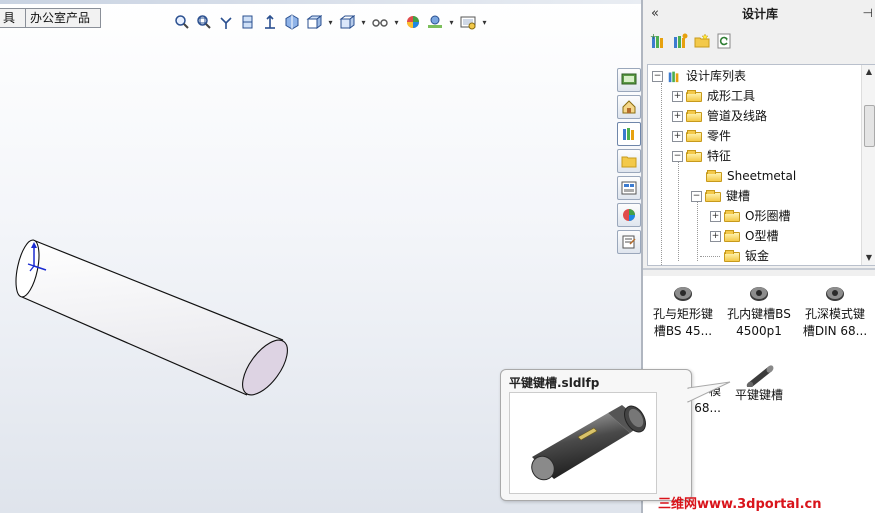 This screenshot has height=513, width=875. Describe the element at coordinates (768, 216) in the screenshot. I see `tree-node-label: O形圈槽` at that location.